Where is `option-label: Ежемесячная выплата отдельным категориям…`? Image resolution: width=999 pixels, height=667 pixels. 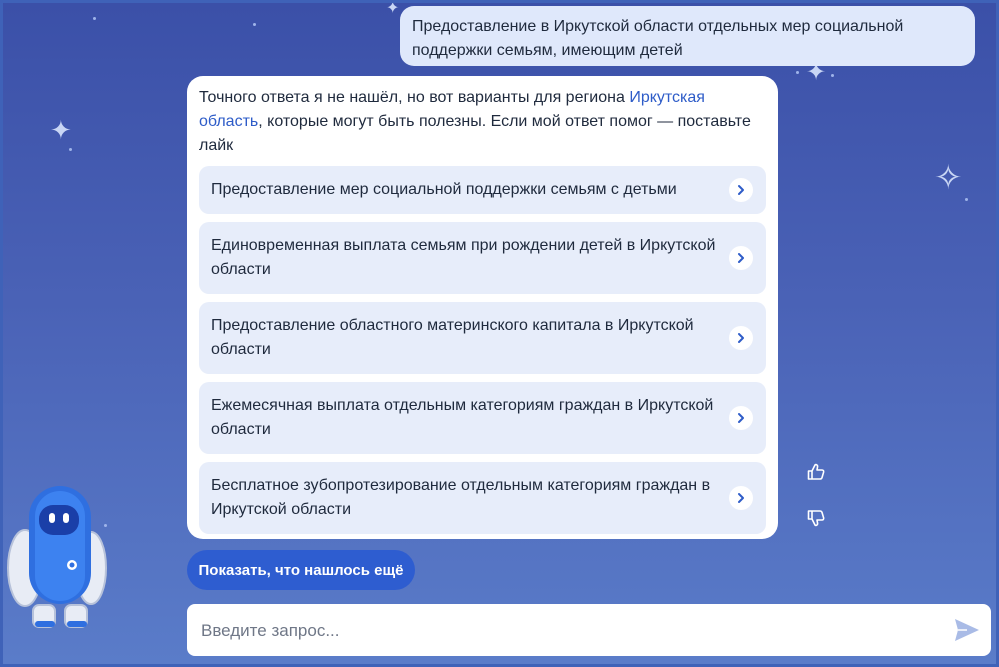 option-label: Ежемесячная выплата отдельным категориям… is located at coordinates (462, 417).